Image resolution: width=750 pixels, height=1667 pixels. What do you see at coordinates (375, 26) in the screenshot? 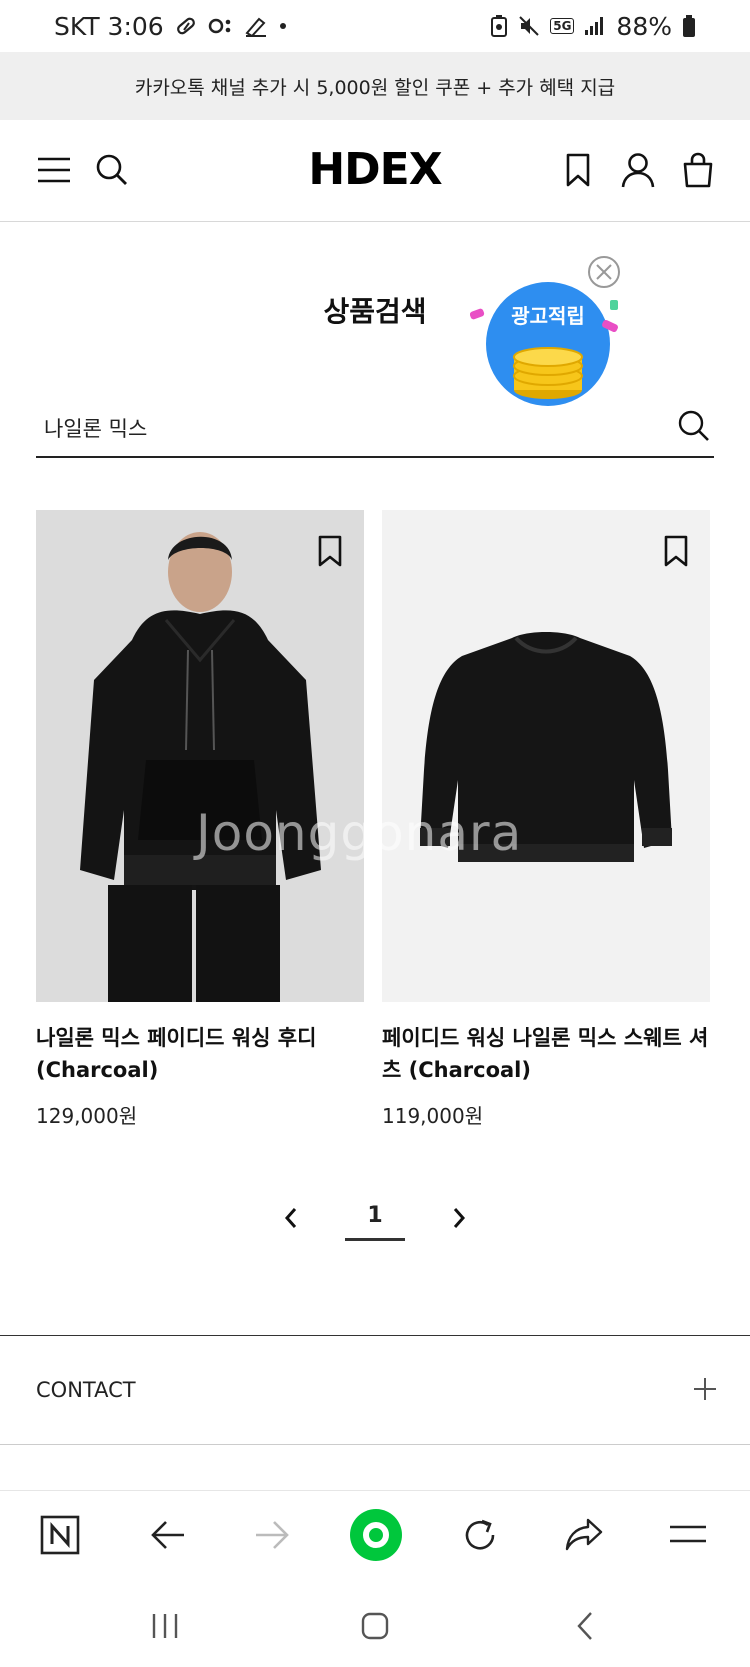
I see `status-bar: SKT 3:06 5G 88%` at bounding box center [375, 26].